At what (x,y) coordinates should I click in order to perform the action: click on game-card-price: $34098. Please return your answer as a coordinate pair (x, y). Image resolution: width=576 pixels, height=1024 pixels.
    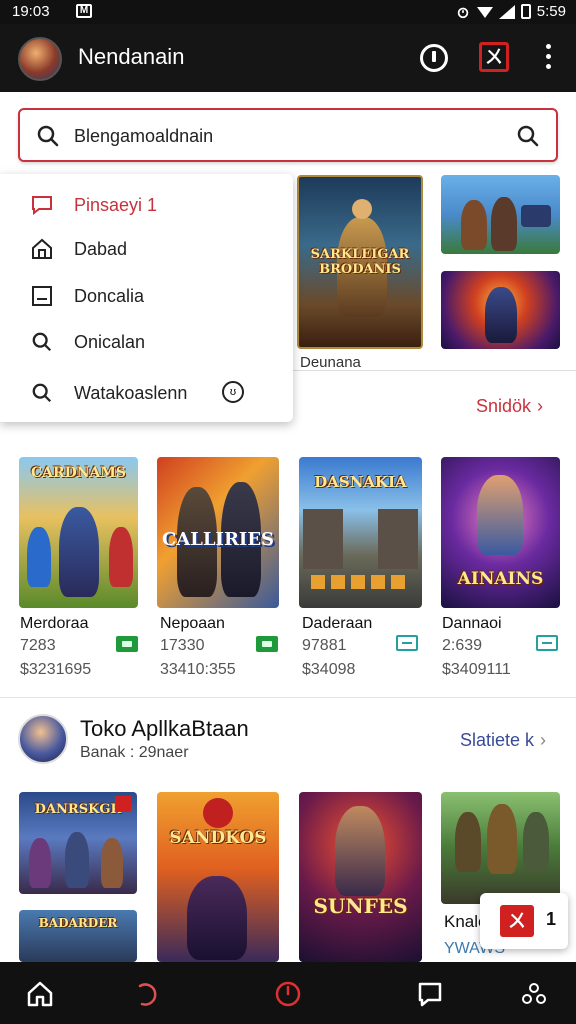
    Looking at the image, I should click on (329, 669).